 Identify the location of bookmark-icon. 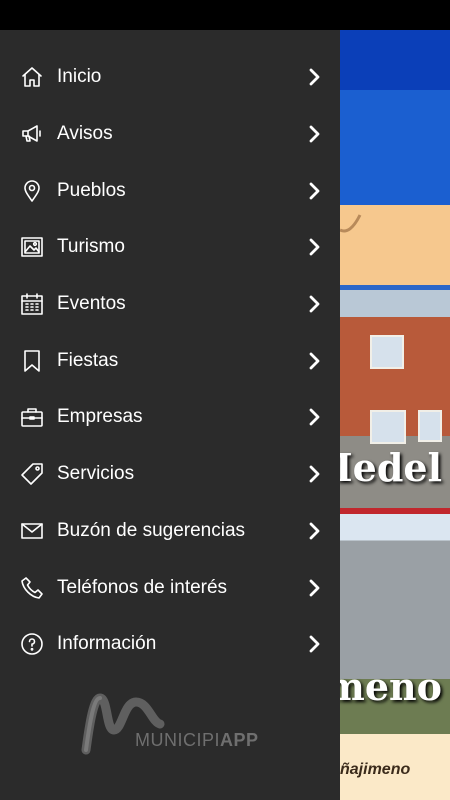
(32, 361).